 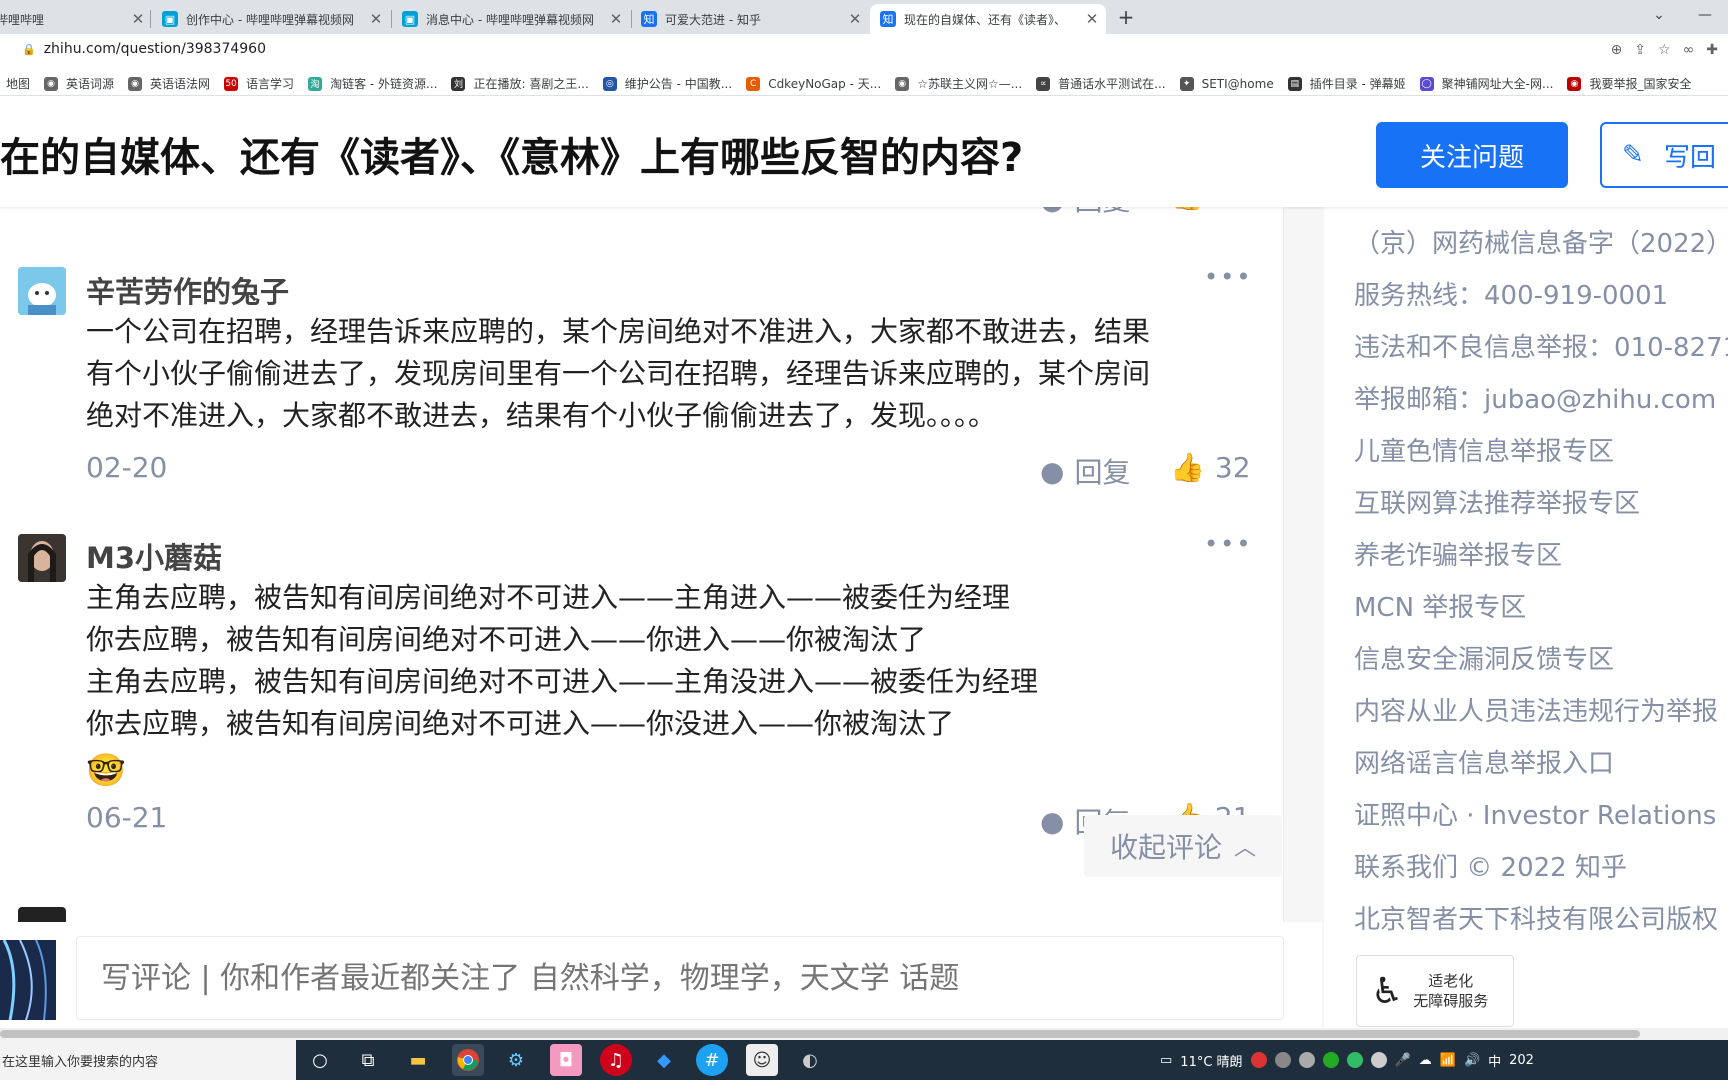 I want to click on netease-music-icon: ♫, so click(x=616, y=1060).